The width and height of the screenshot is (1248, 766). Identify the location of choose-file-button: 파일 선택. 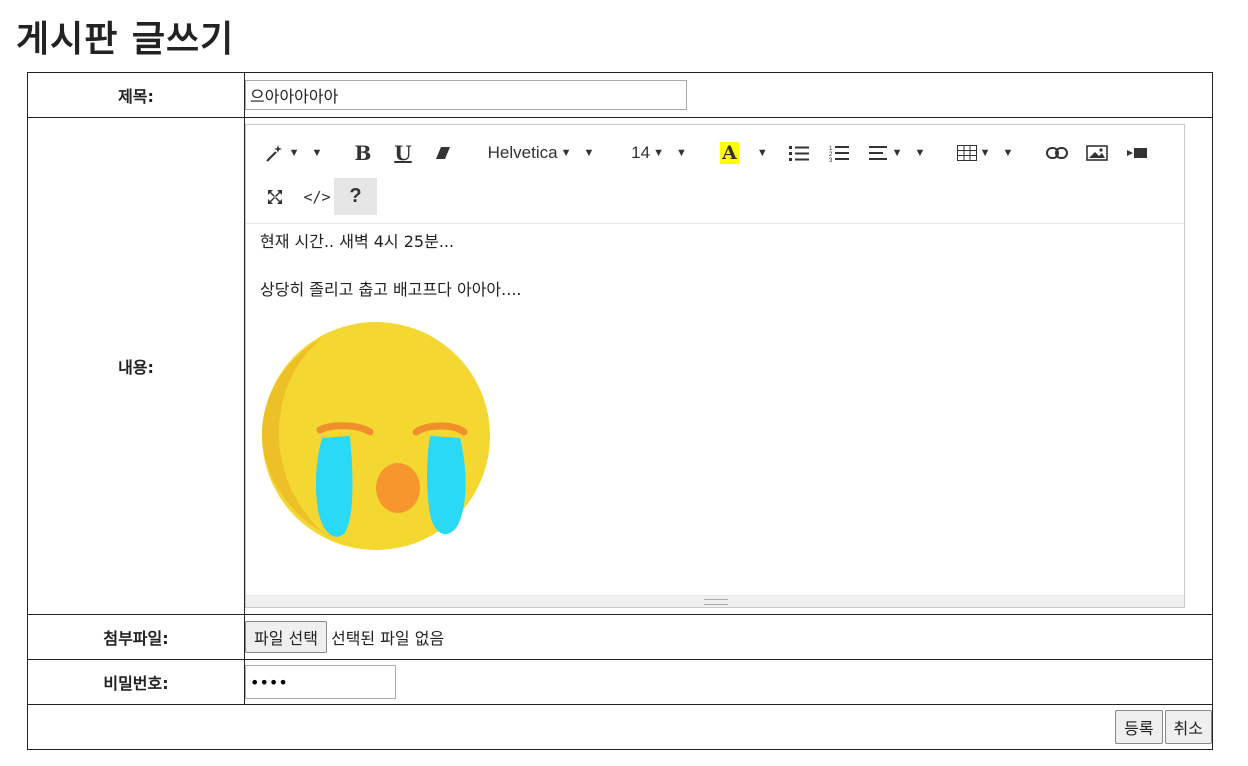
(286, 637).